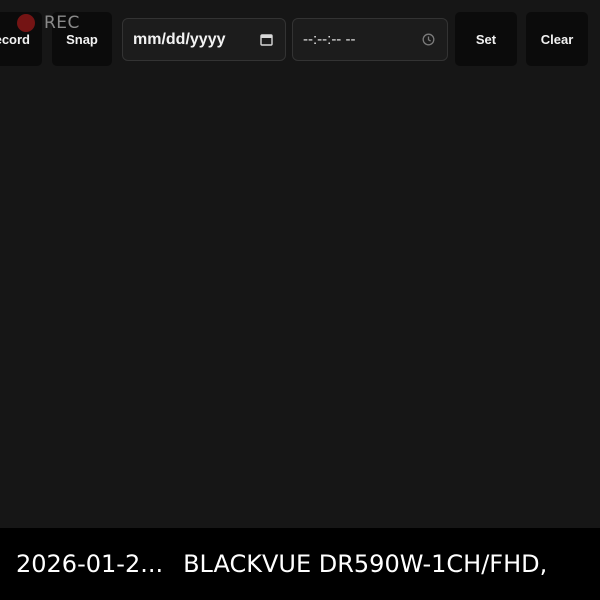 The image size is (600, 600). I want to click on time-input: --:--:-- --, so click(370, 39).